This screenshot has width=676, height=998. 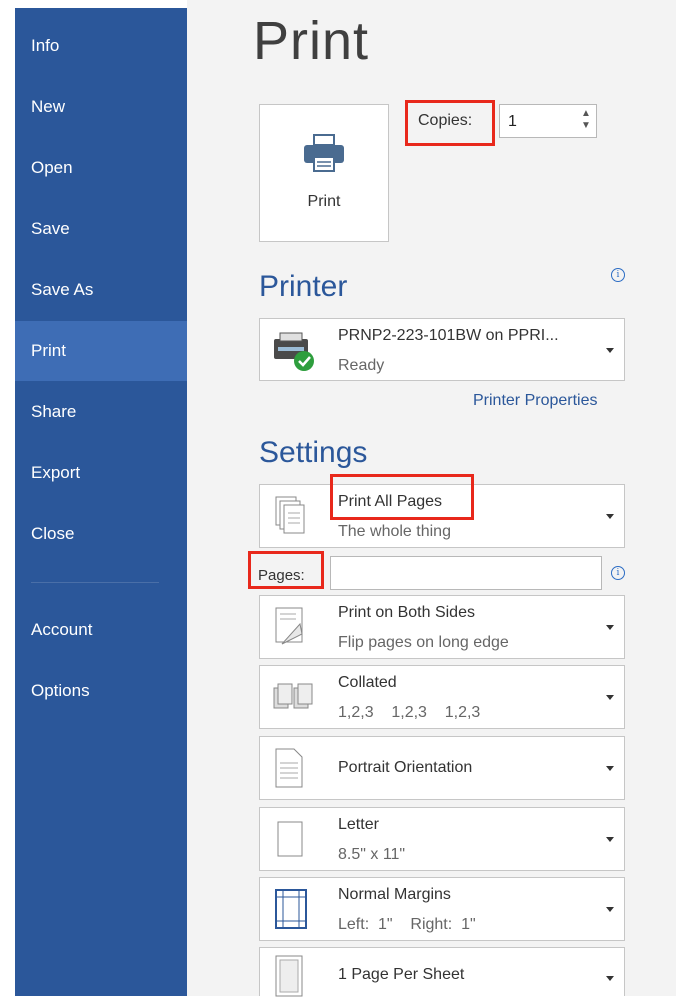 What do you see at coordinates (535, 401) in the screenshot?
I see `printer-properties-link: Printer Properties` at bounding box center [535, 401].